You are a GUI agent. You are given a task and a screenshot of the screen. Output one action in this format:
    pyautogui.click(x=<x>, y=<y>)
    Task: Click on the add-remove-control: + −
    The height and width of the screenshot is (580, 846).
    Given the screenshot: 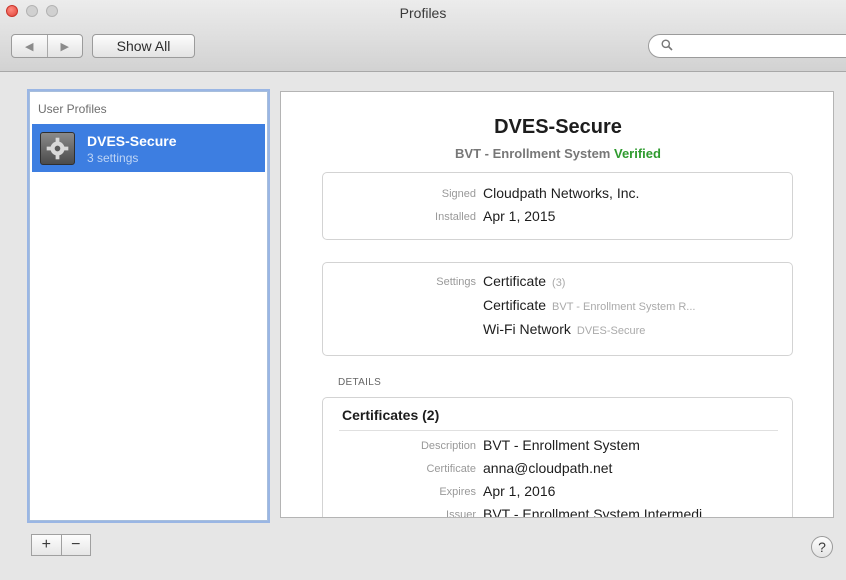 What is the action you would take?
    pyautogui.click(x=61, y=545)
    